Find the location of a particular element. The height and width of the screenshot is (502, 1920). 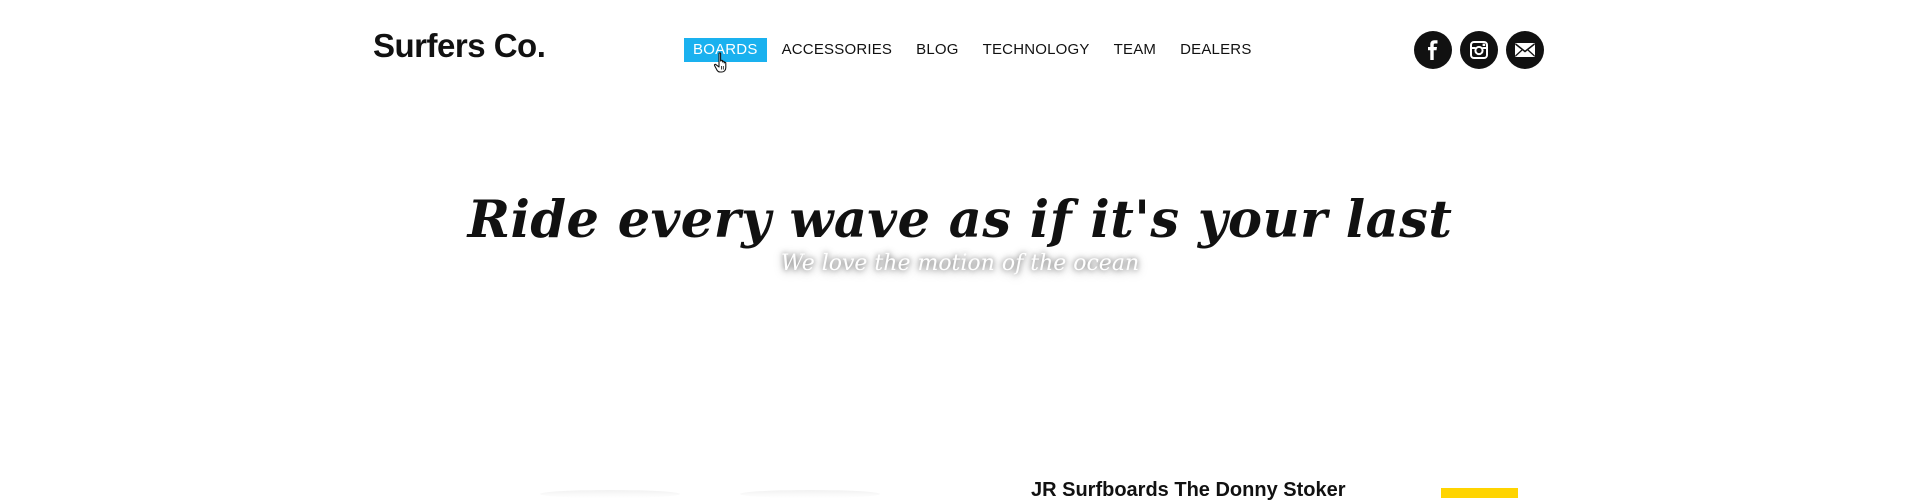

product-title: JR Surfboards The Donny Stoker is located at coordinates (1188, 490).